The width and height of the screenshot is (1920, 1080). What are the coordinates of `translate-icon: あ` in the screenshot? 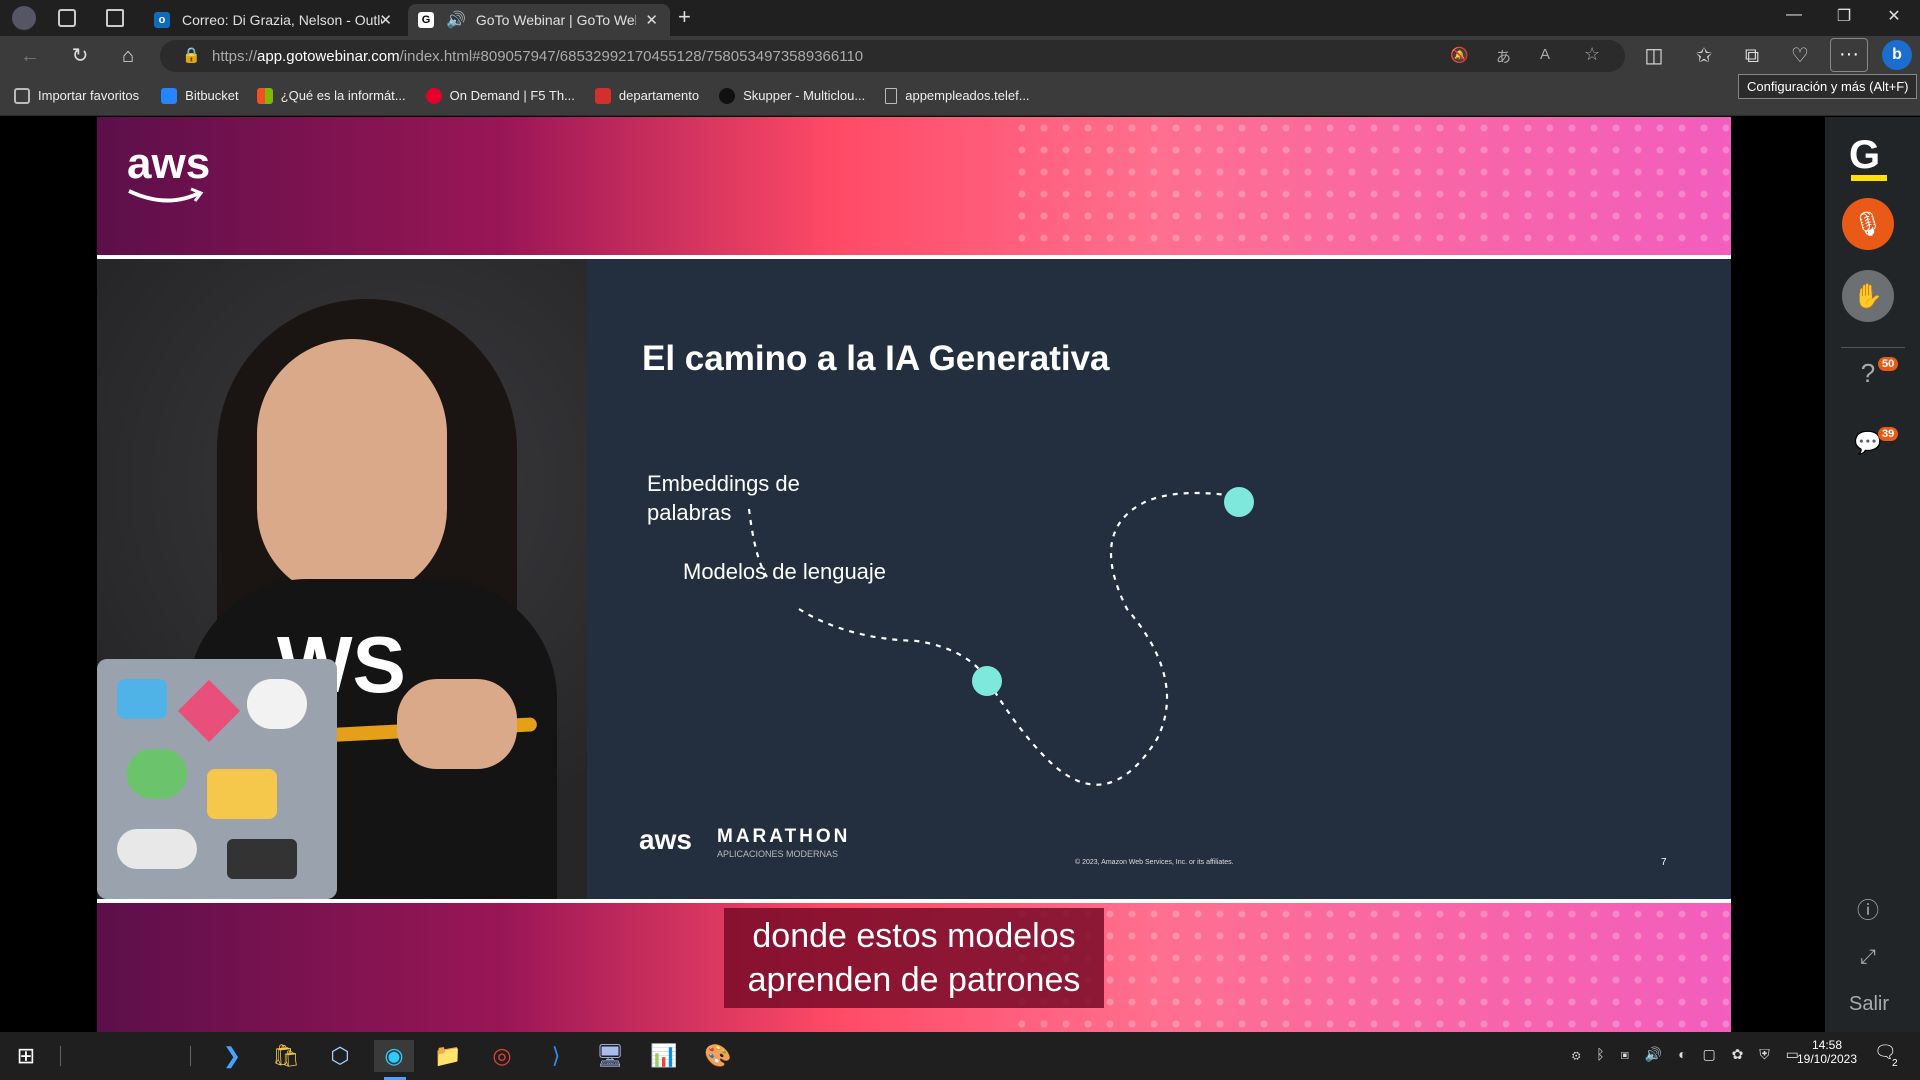 It's located at (1503, 56).